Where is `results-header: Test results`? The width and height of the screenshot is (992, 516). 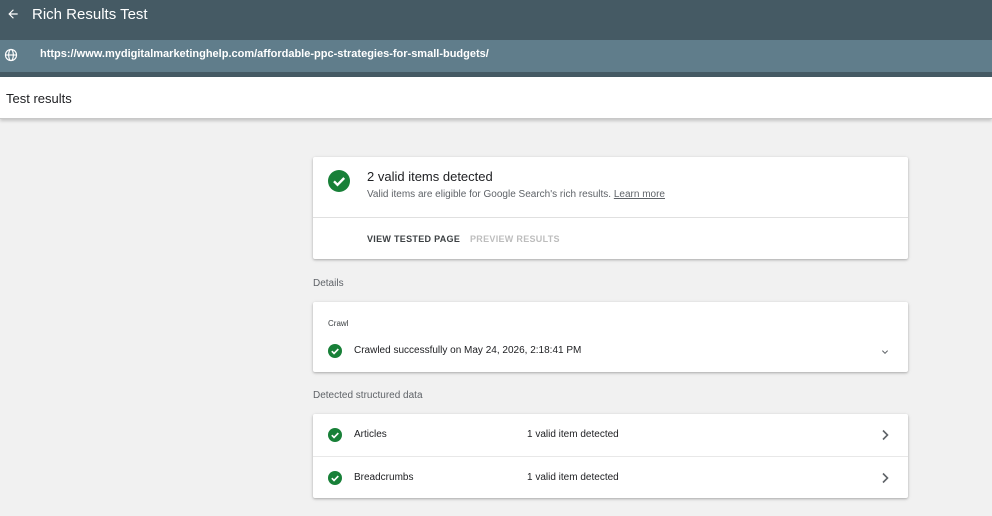 results-header: Test results is located at coordinates (496, 98).